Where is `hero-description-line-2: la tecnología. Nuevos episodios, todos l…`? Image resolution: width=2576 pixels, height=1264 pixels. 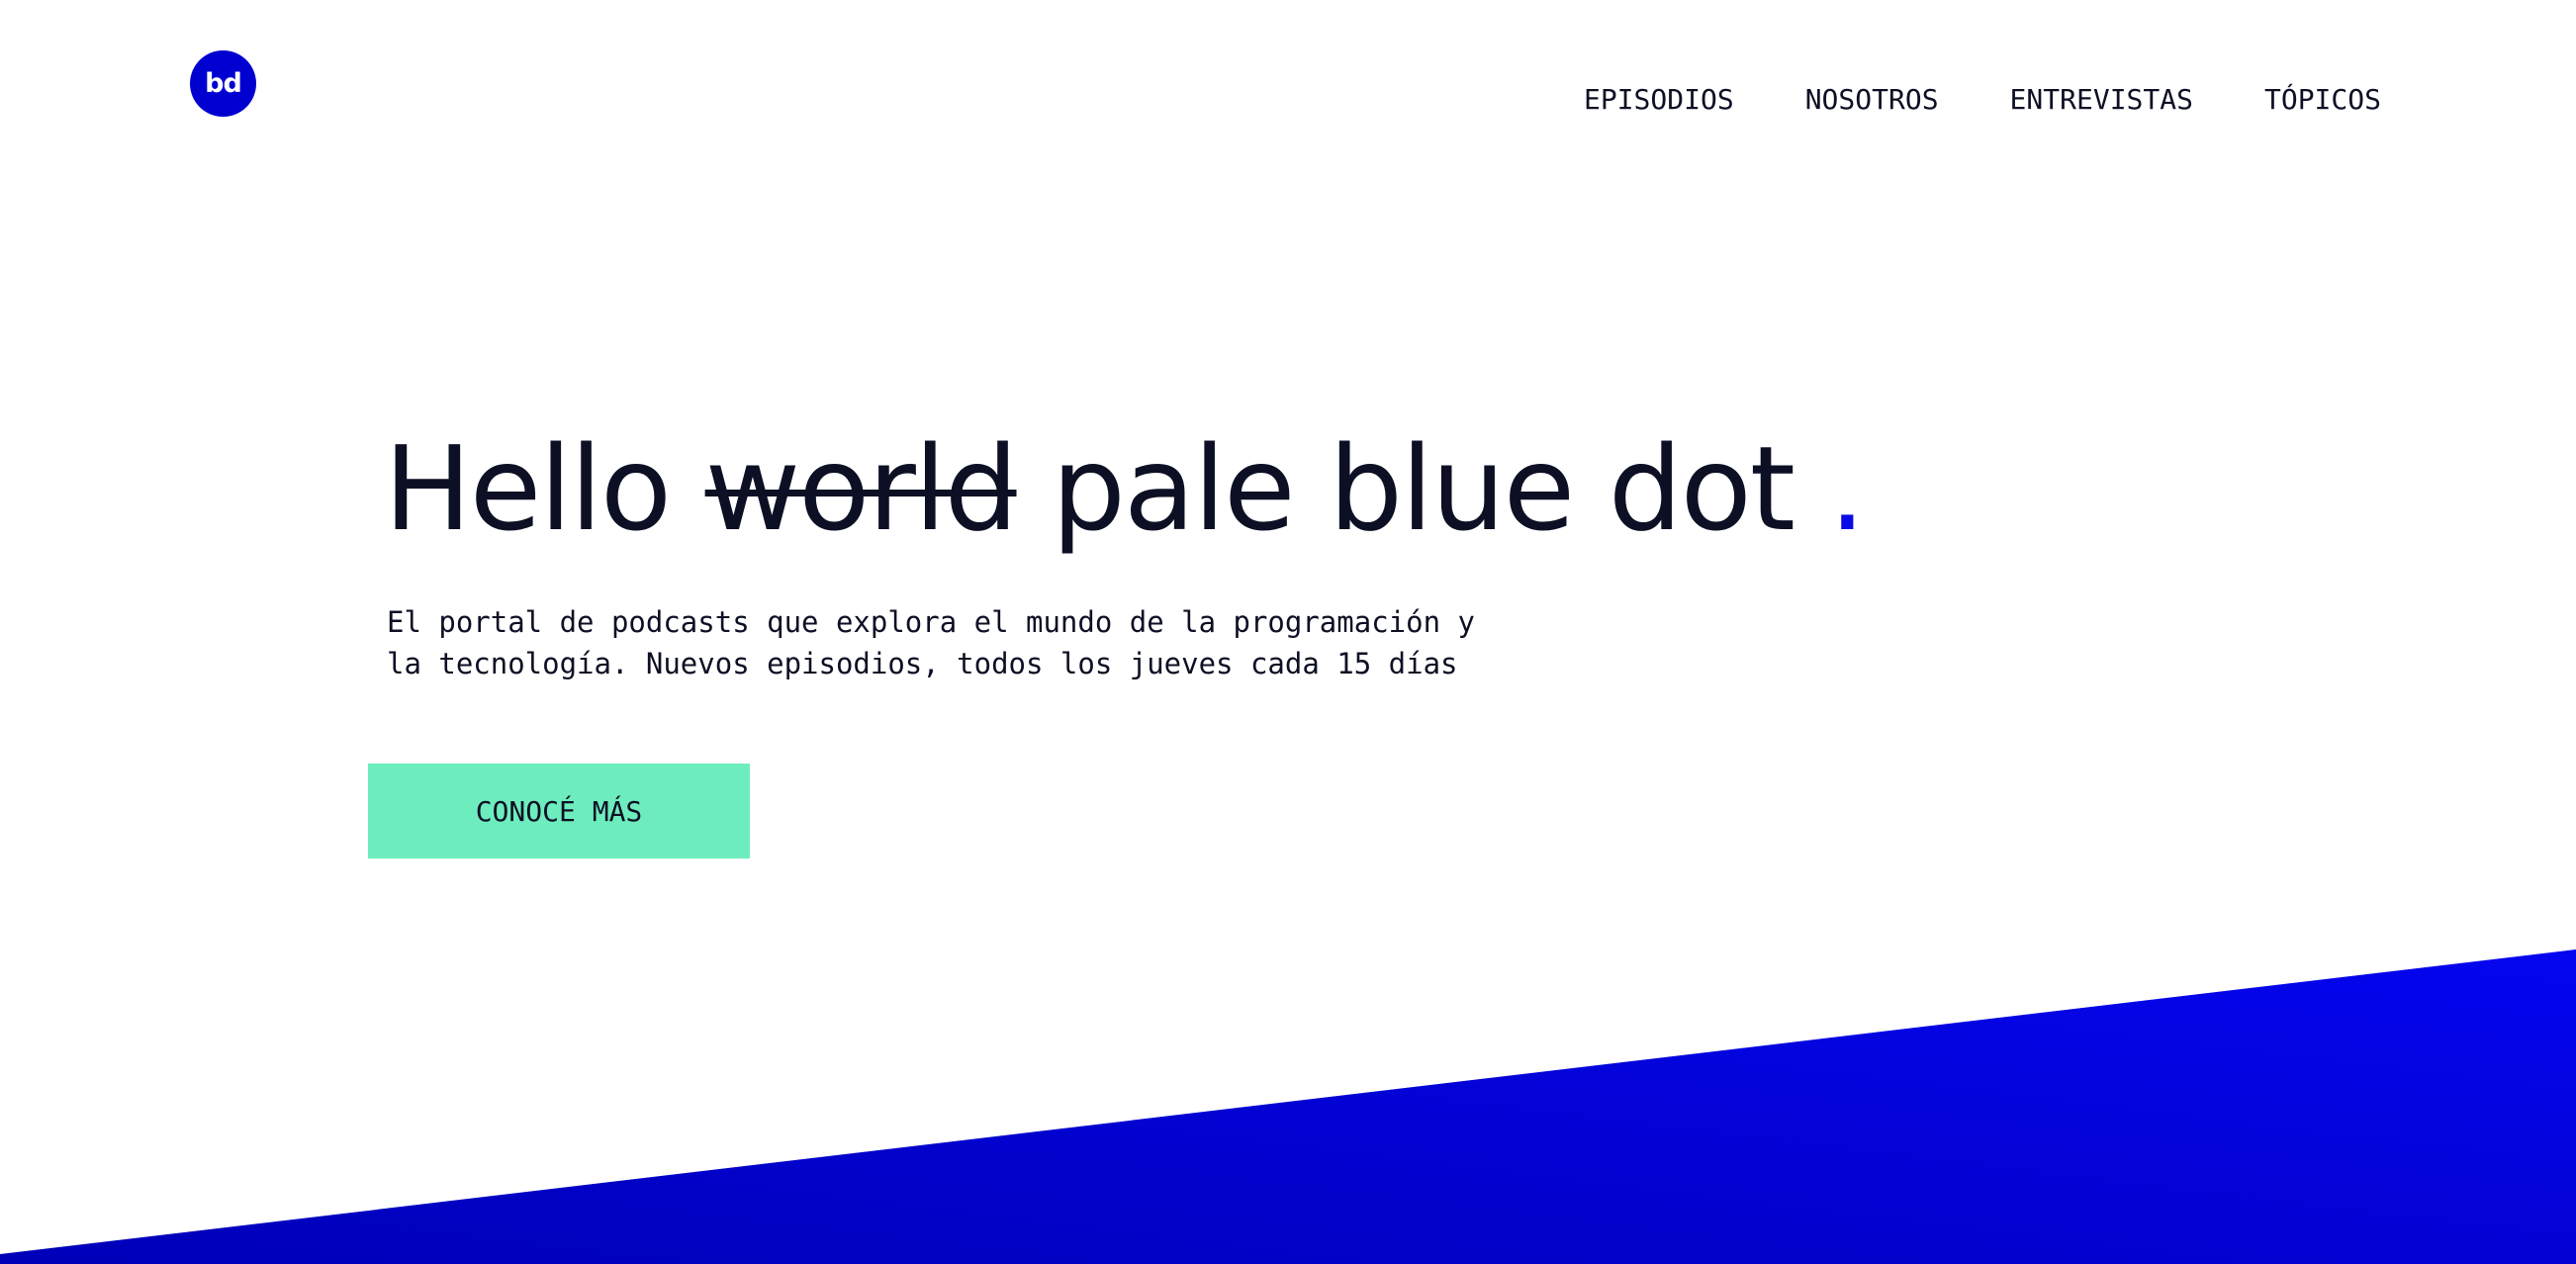 hero-description-line-2: la tecnología. Nuevos episodios, todos l… is located at coordinates (922, 663).